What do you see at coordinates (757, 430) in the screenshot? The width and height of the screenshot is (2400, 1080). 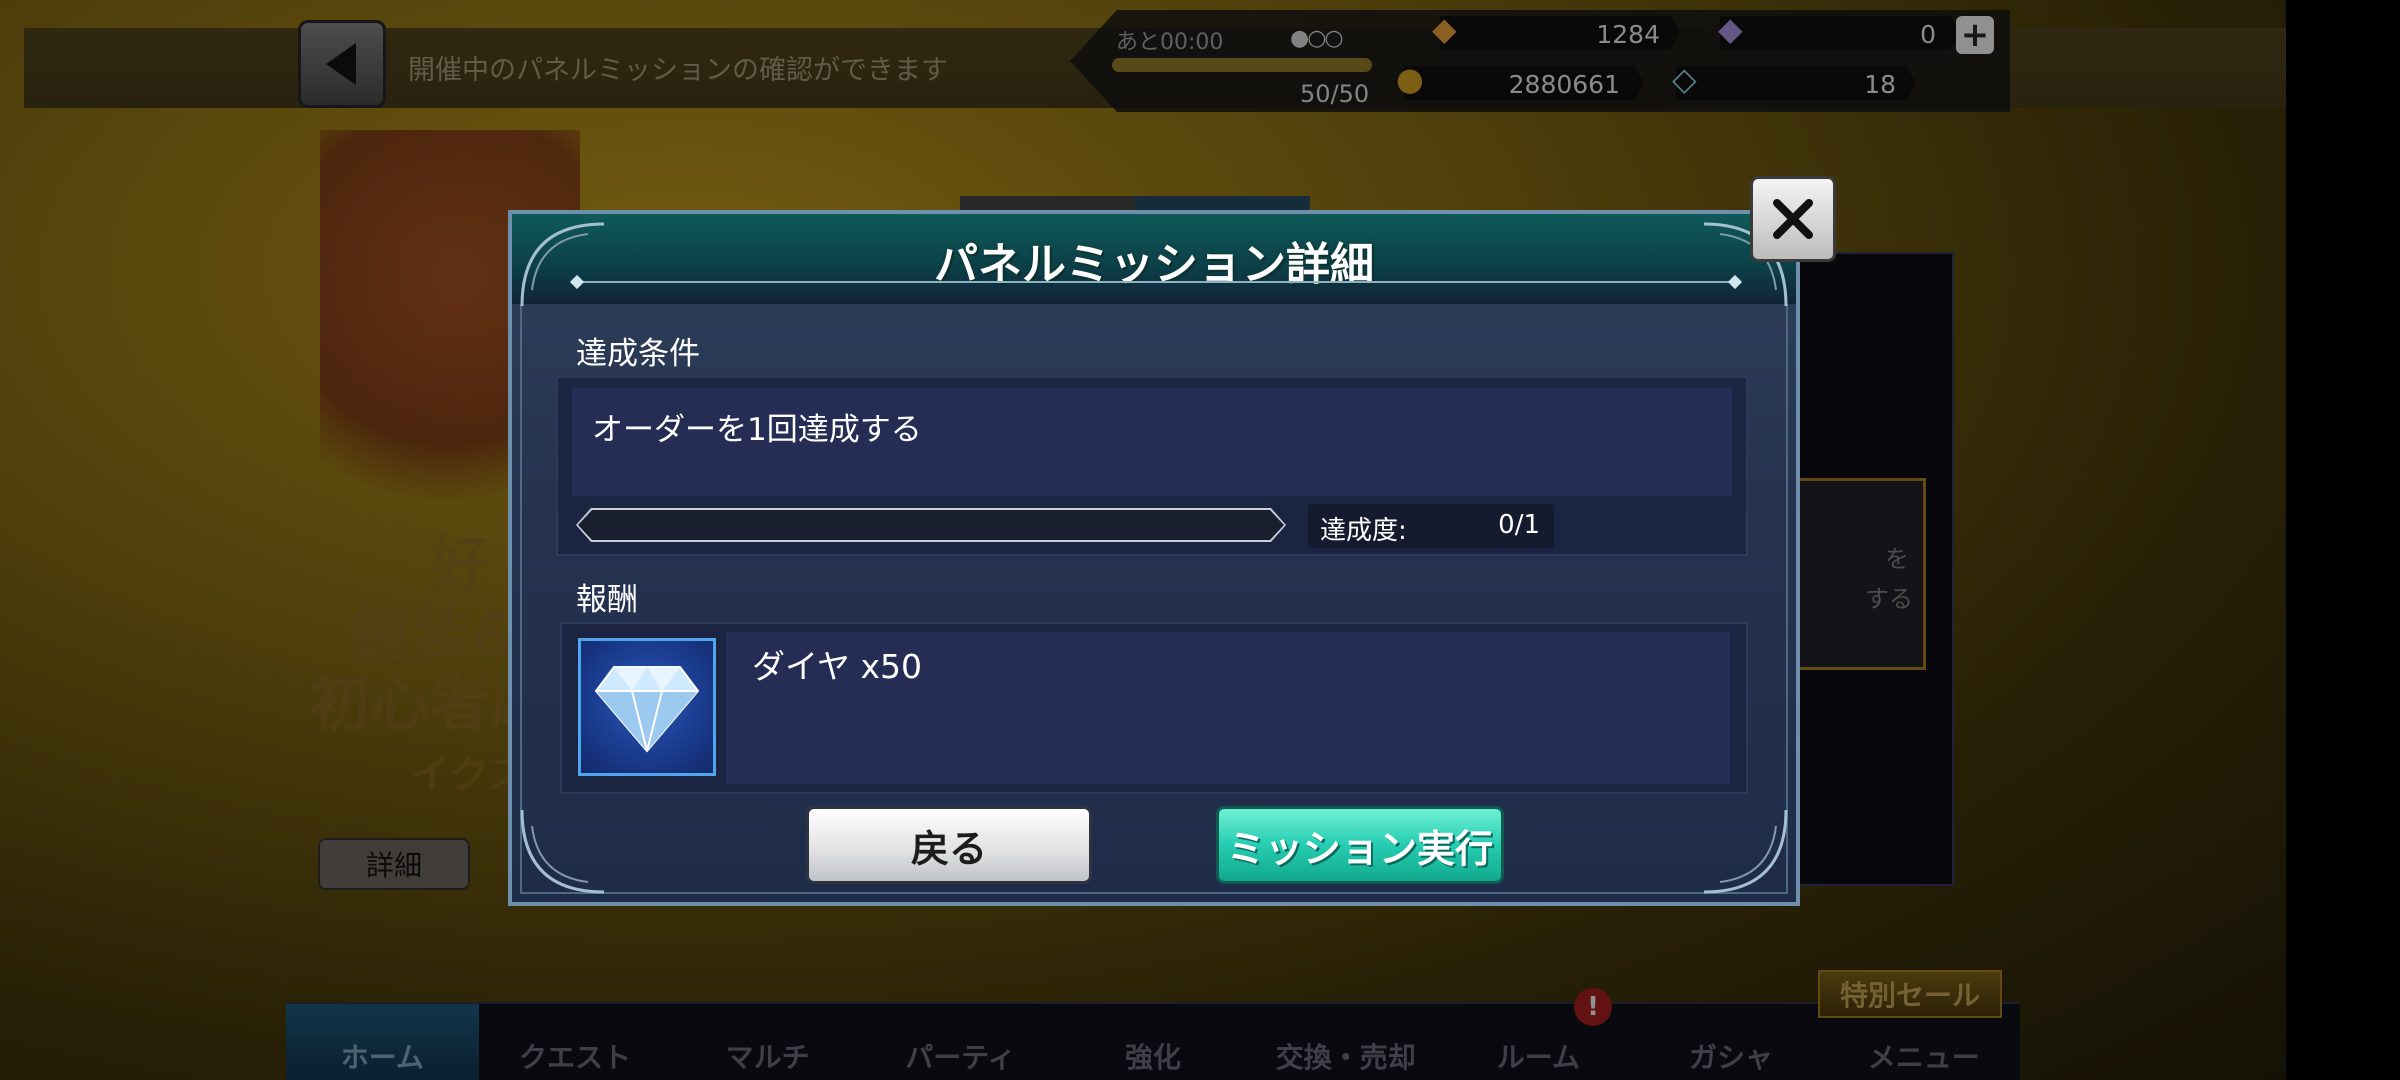 I see `condition-text: オーダーを1回達成する` at bounding box center [757, 430].